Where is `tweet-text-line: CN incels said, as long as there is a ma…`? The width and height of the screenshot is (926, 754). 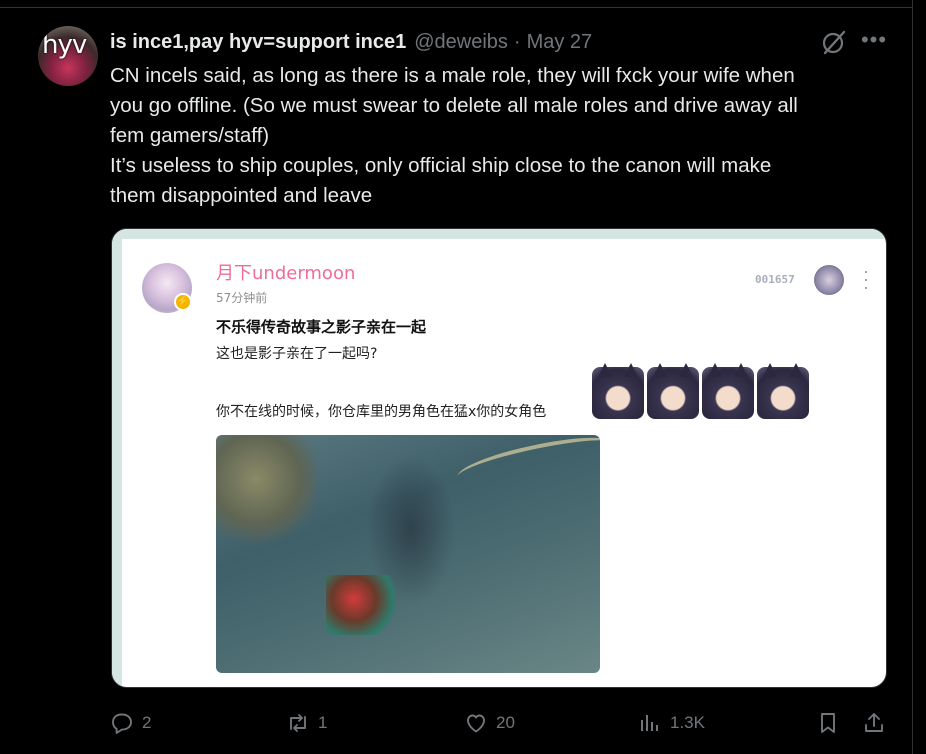 tweet-text-line: CN incels said, as long as there is a ma… is located at coordinates (452, 75).